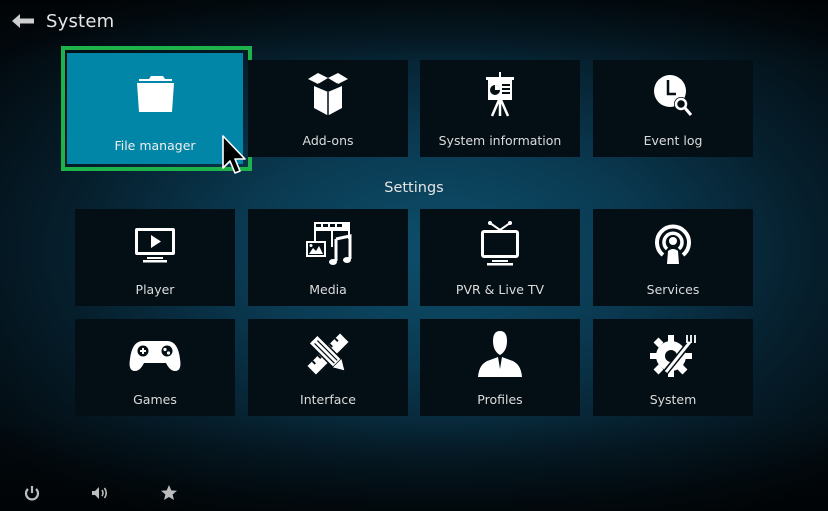  I want to click on tile-media: Media, so click(328, 257).